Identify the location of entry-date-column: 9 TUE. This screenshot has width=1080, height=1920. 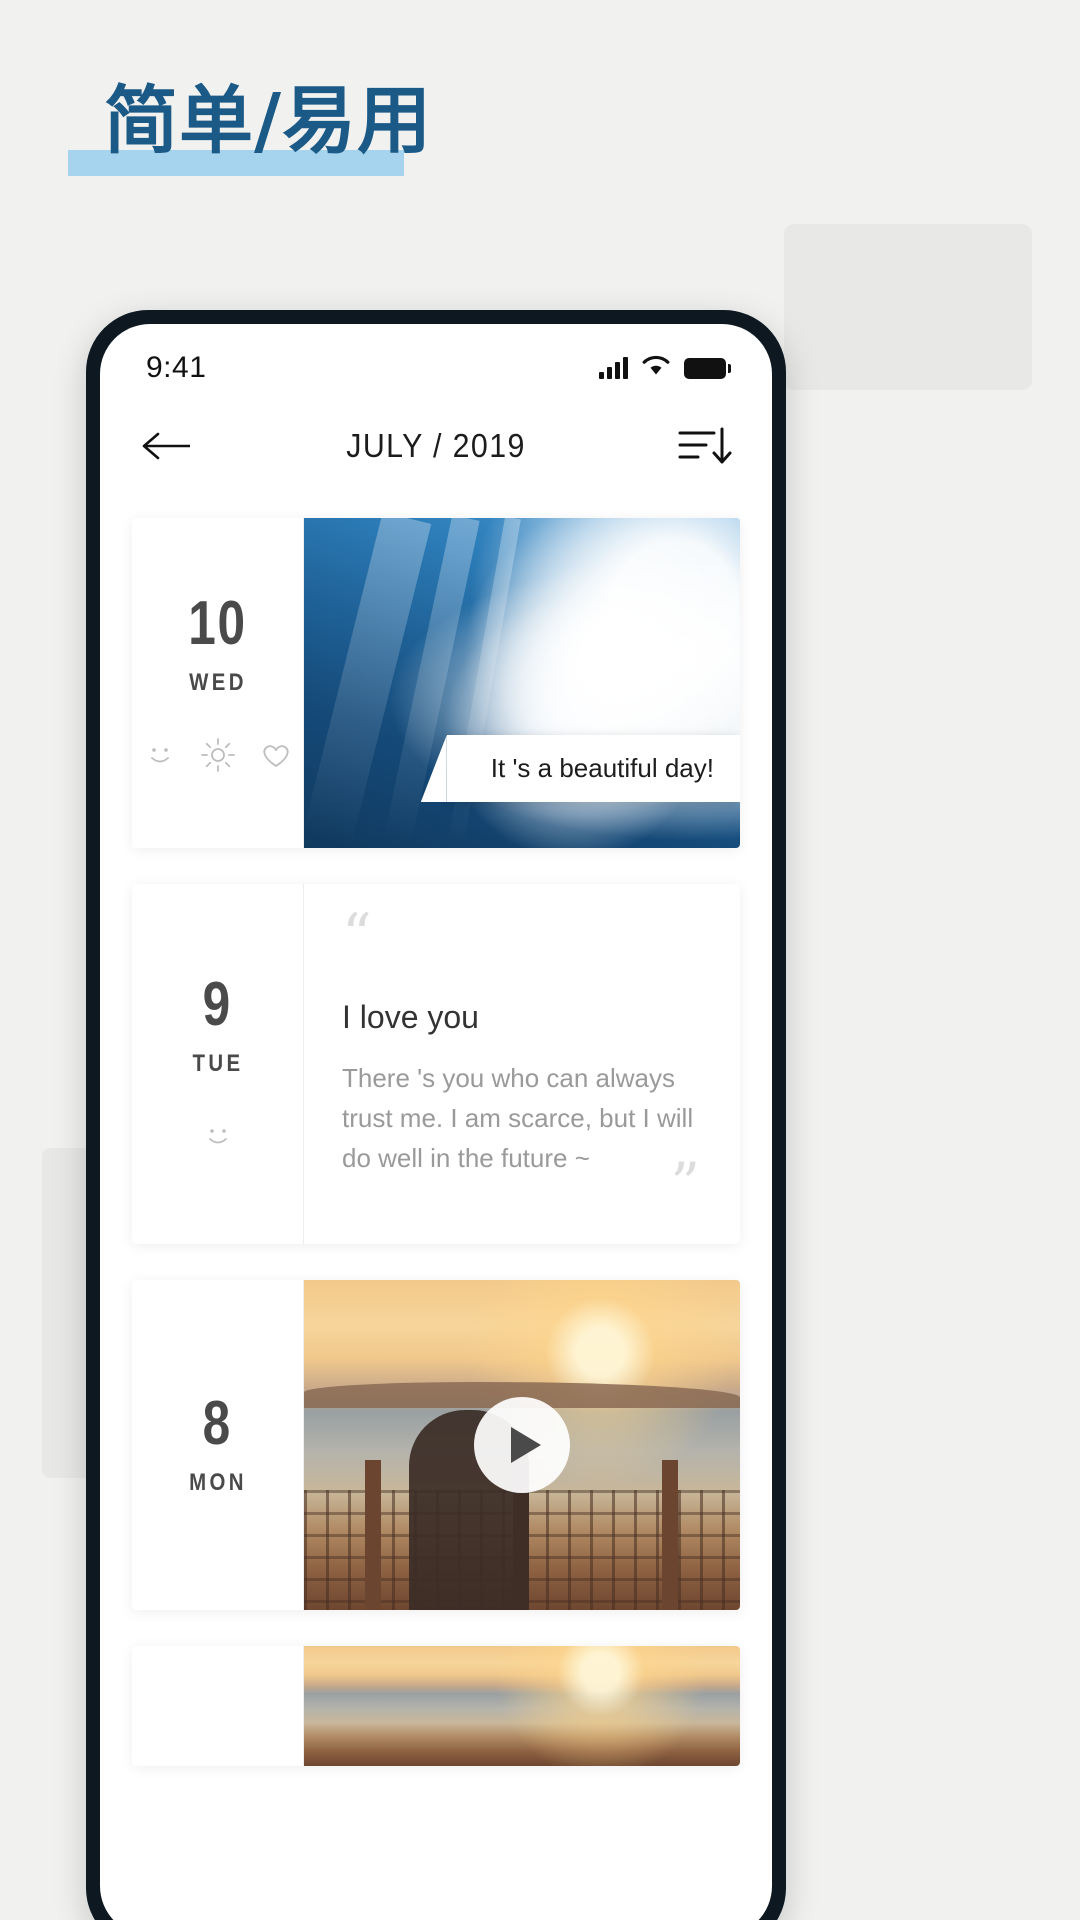
(218, 1064).